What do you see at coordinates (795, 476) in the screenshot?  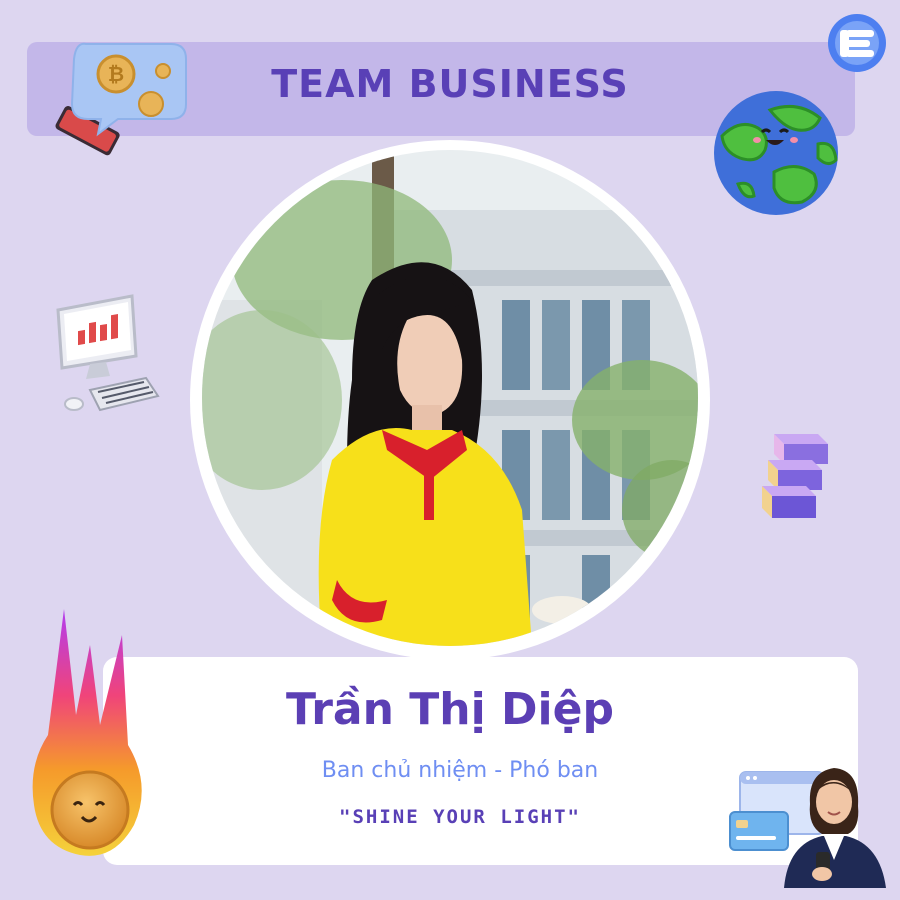 I see `stacked-cubes-icon` at bounding box center [795, 476].